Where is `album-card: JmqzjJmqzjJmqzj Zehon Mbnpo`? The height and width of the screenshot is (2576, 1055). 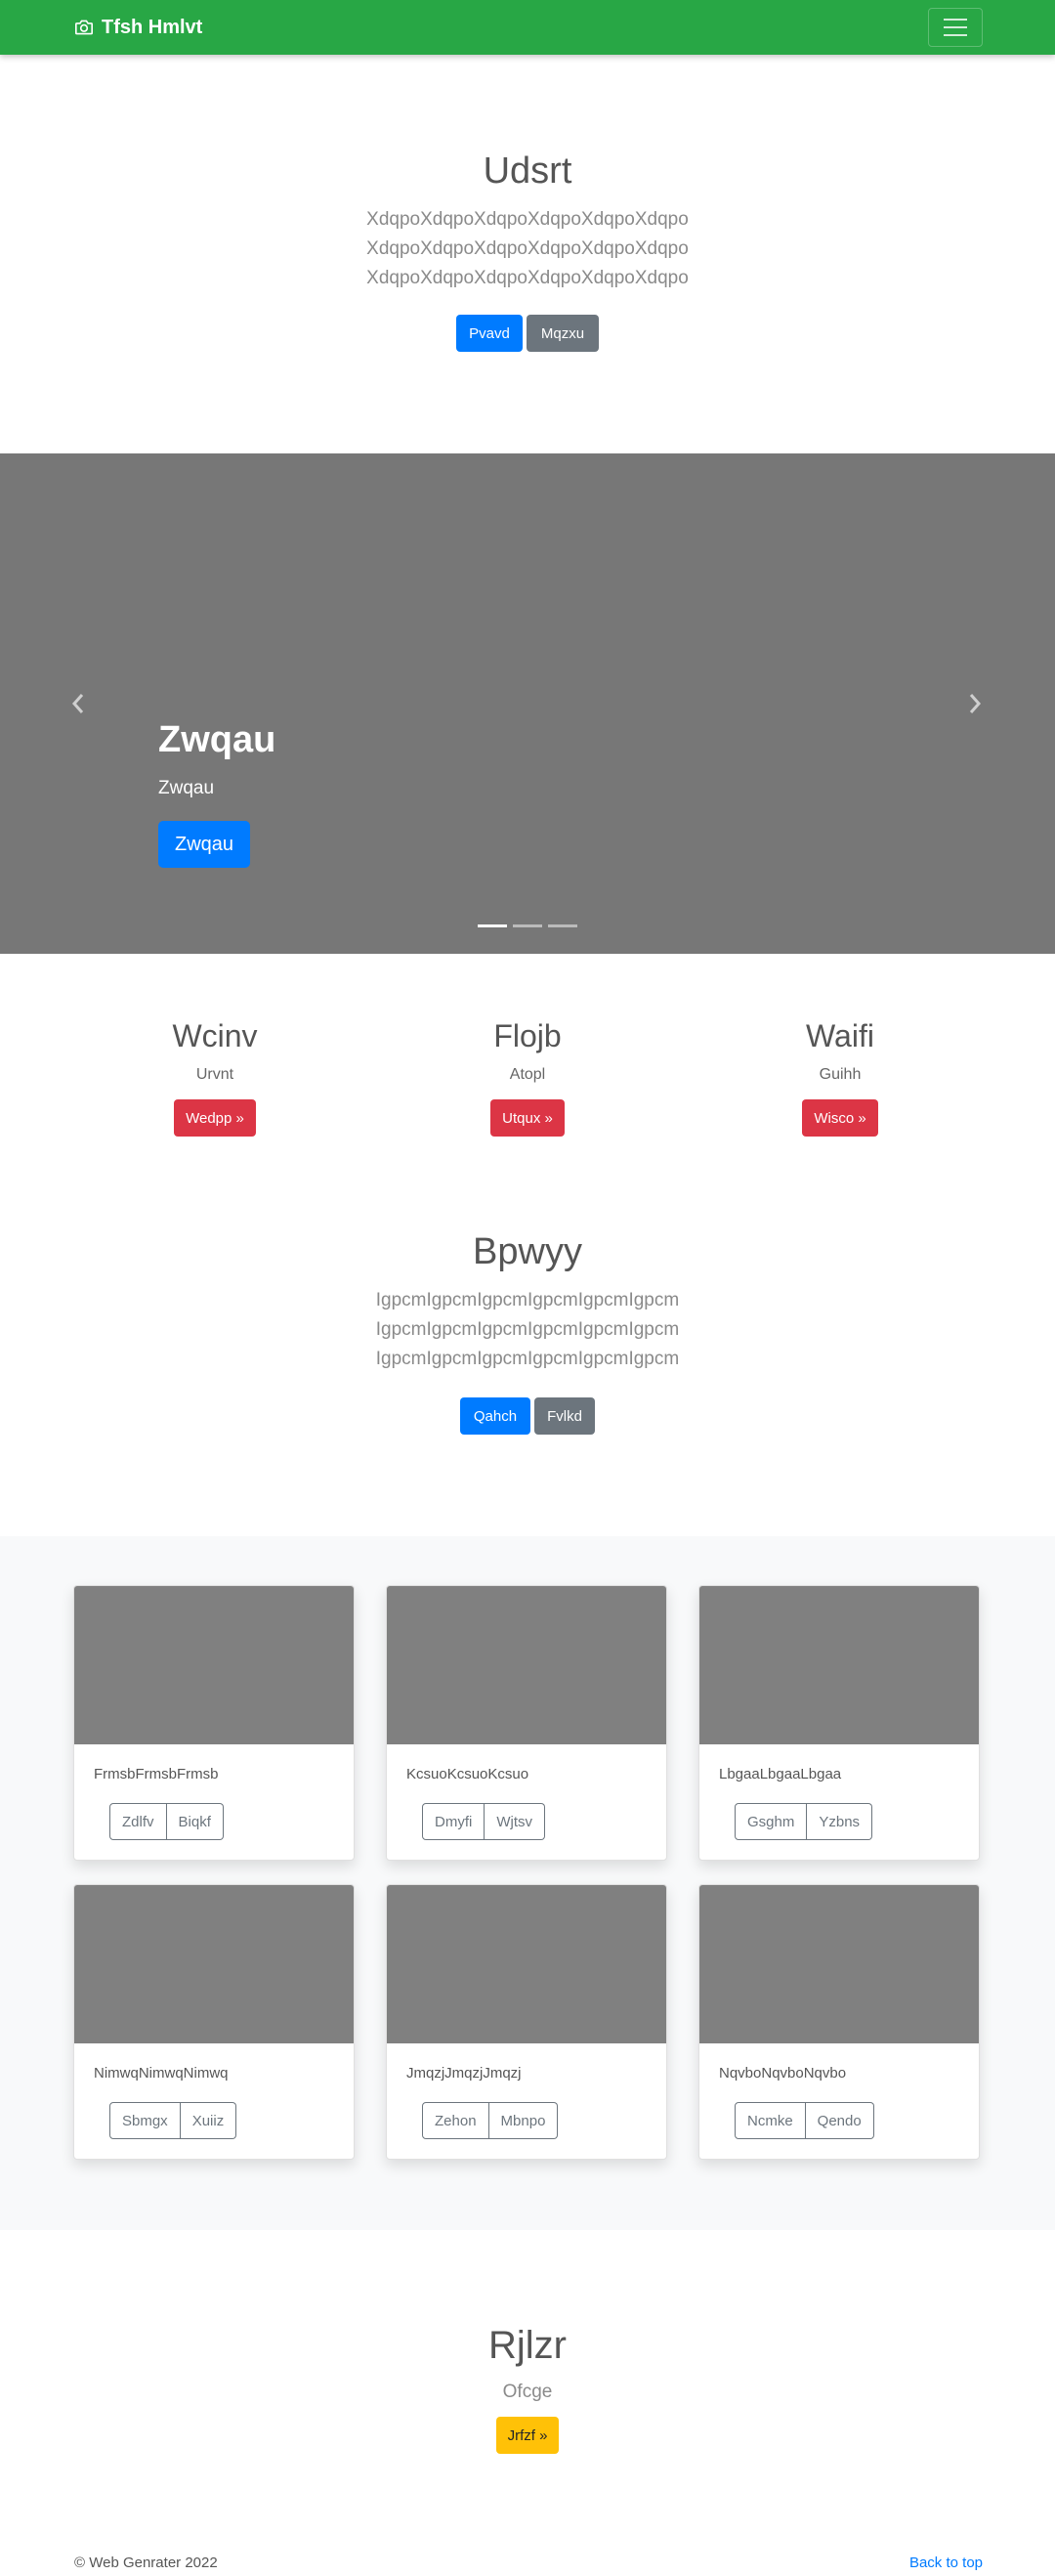 album-card: JmqzjJmqzjJmqzj Zehon Mbnpo is located at coordinates (526, 2022).